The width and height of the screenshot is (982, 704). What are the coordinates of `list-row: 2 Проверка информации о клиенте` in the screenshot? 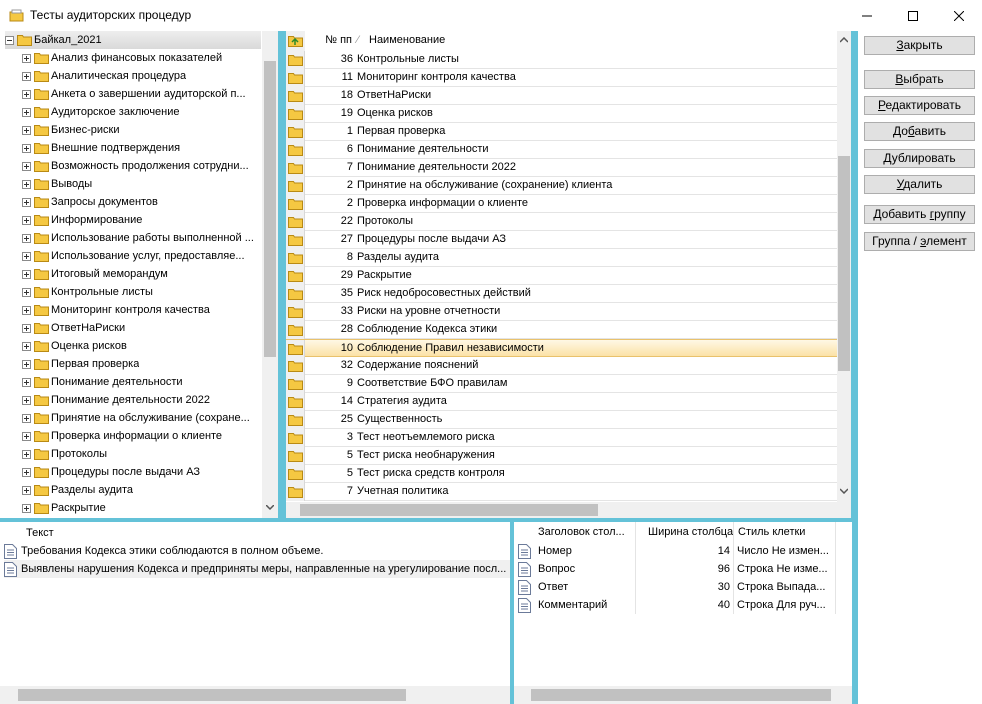 It's located at (561, 204).